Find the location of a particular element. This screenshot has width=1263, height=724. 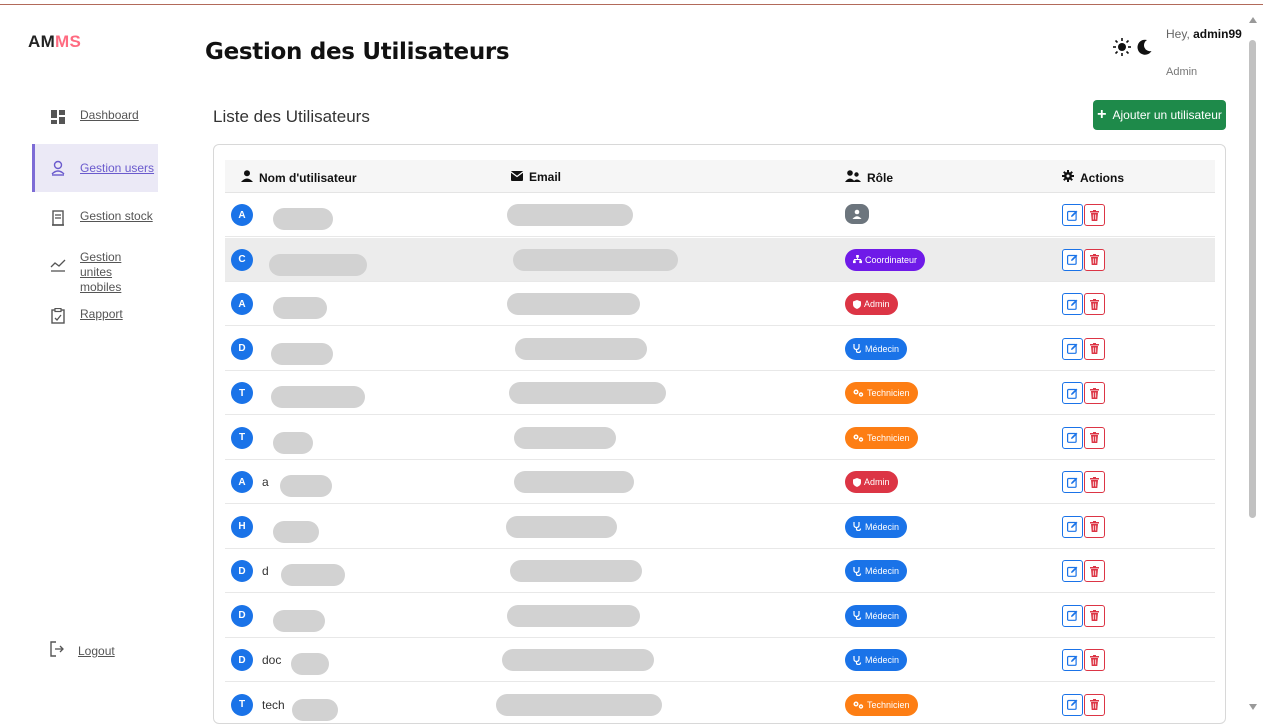

role-label: Technicien is located at coordinates (888, 438).